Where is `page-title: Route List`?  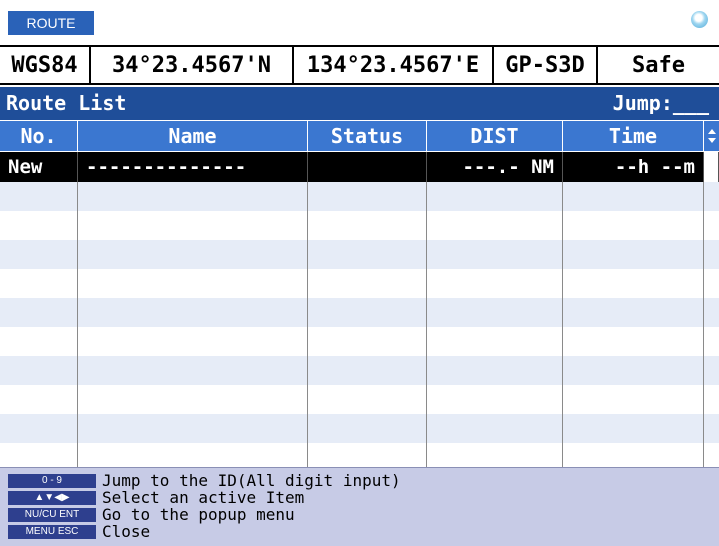 page-title: Route List is located at coordinates (66, 103).